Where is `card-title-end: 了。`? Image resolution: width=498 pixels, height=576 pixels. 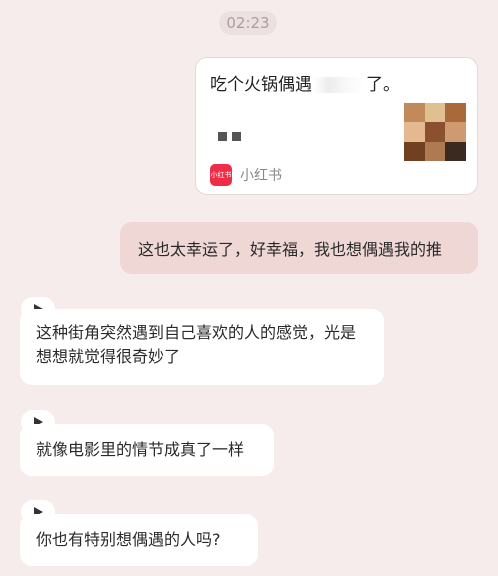 card-title-end: 了。 is located at coordinates (383, 85).